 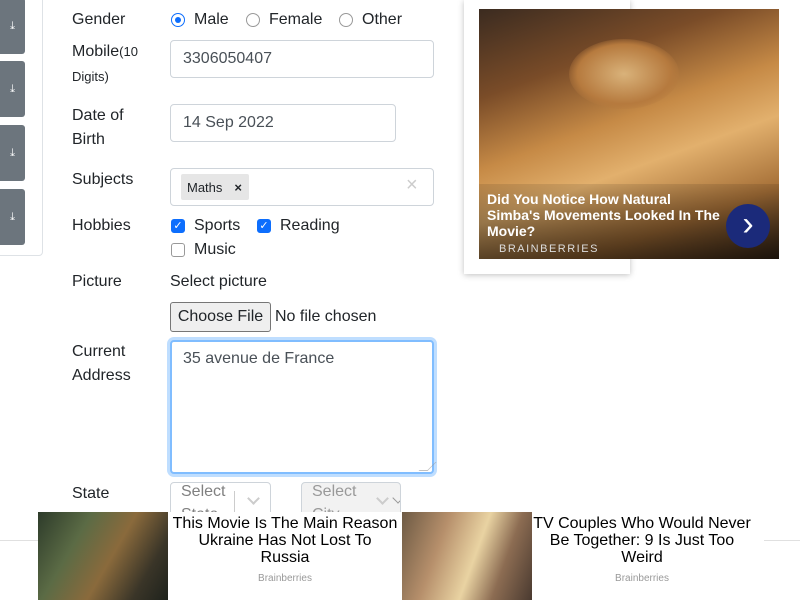 What do you see at coordinates (412, 185) in the screenshot?
I see `subjects-clear-icon: ×` at bounding box center [412, 185].